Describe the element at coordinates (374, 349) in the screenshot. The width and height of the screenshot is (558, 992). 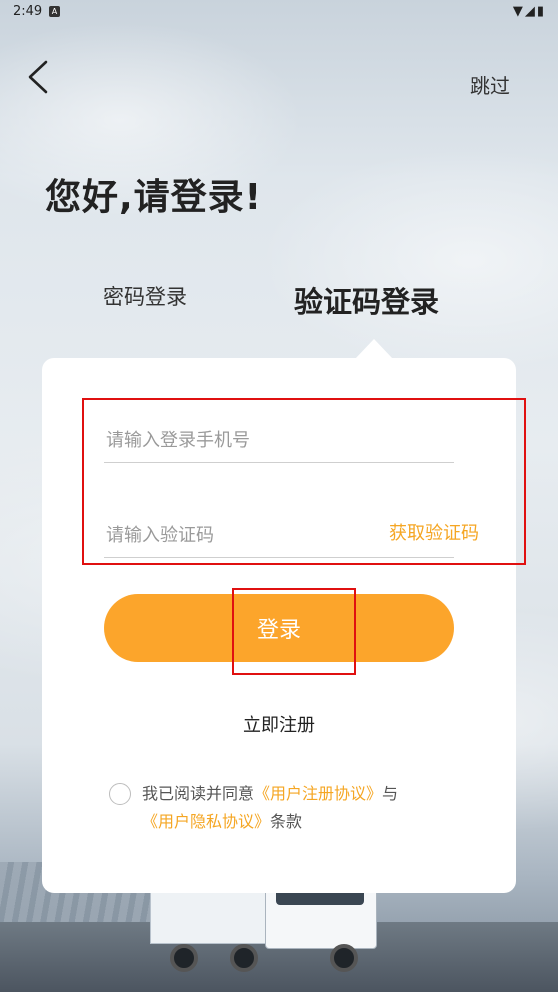
I see `active-tab-indicator` at that location.